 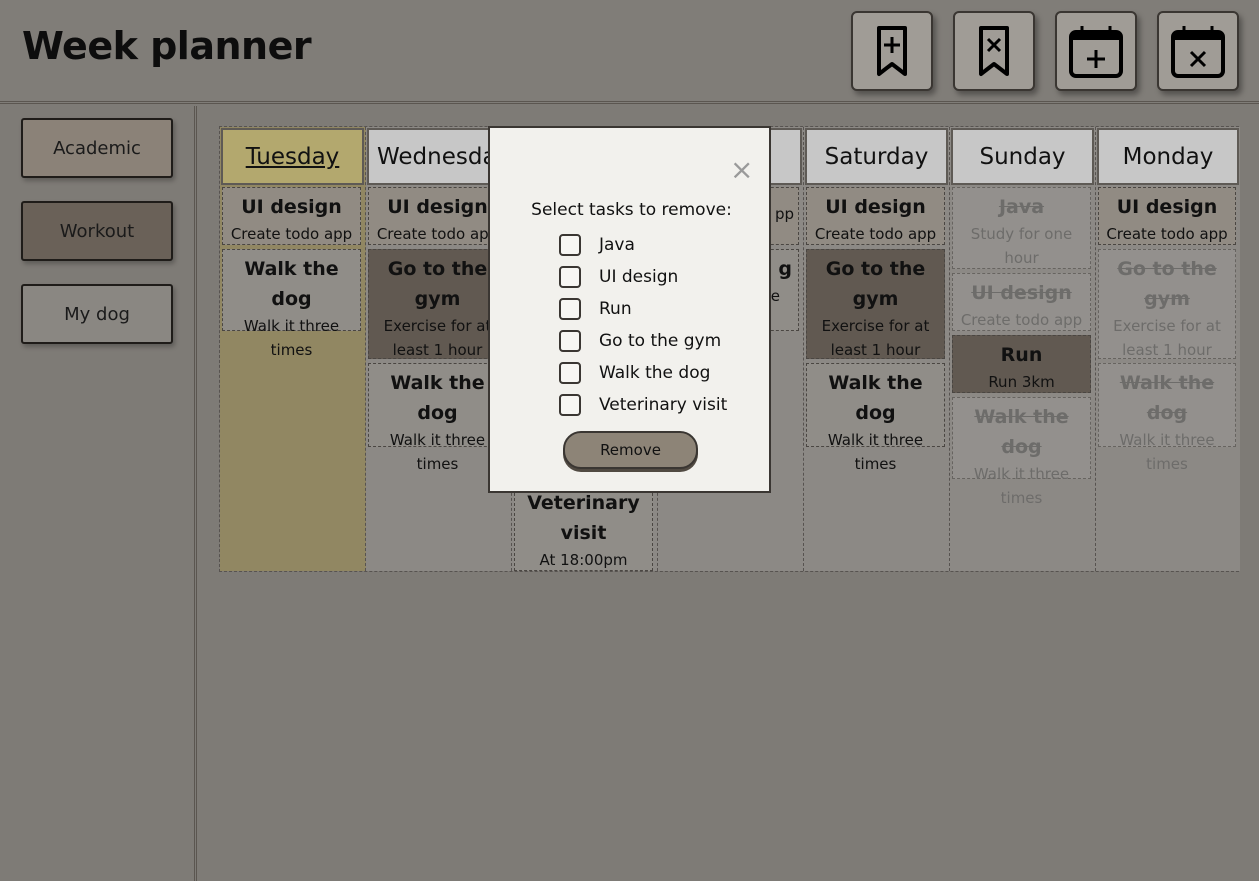 I want to click on add-task-button, so click(x=892, y=51).